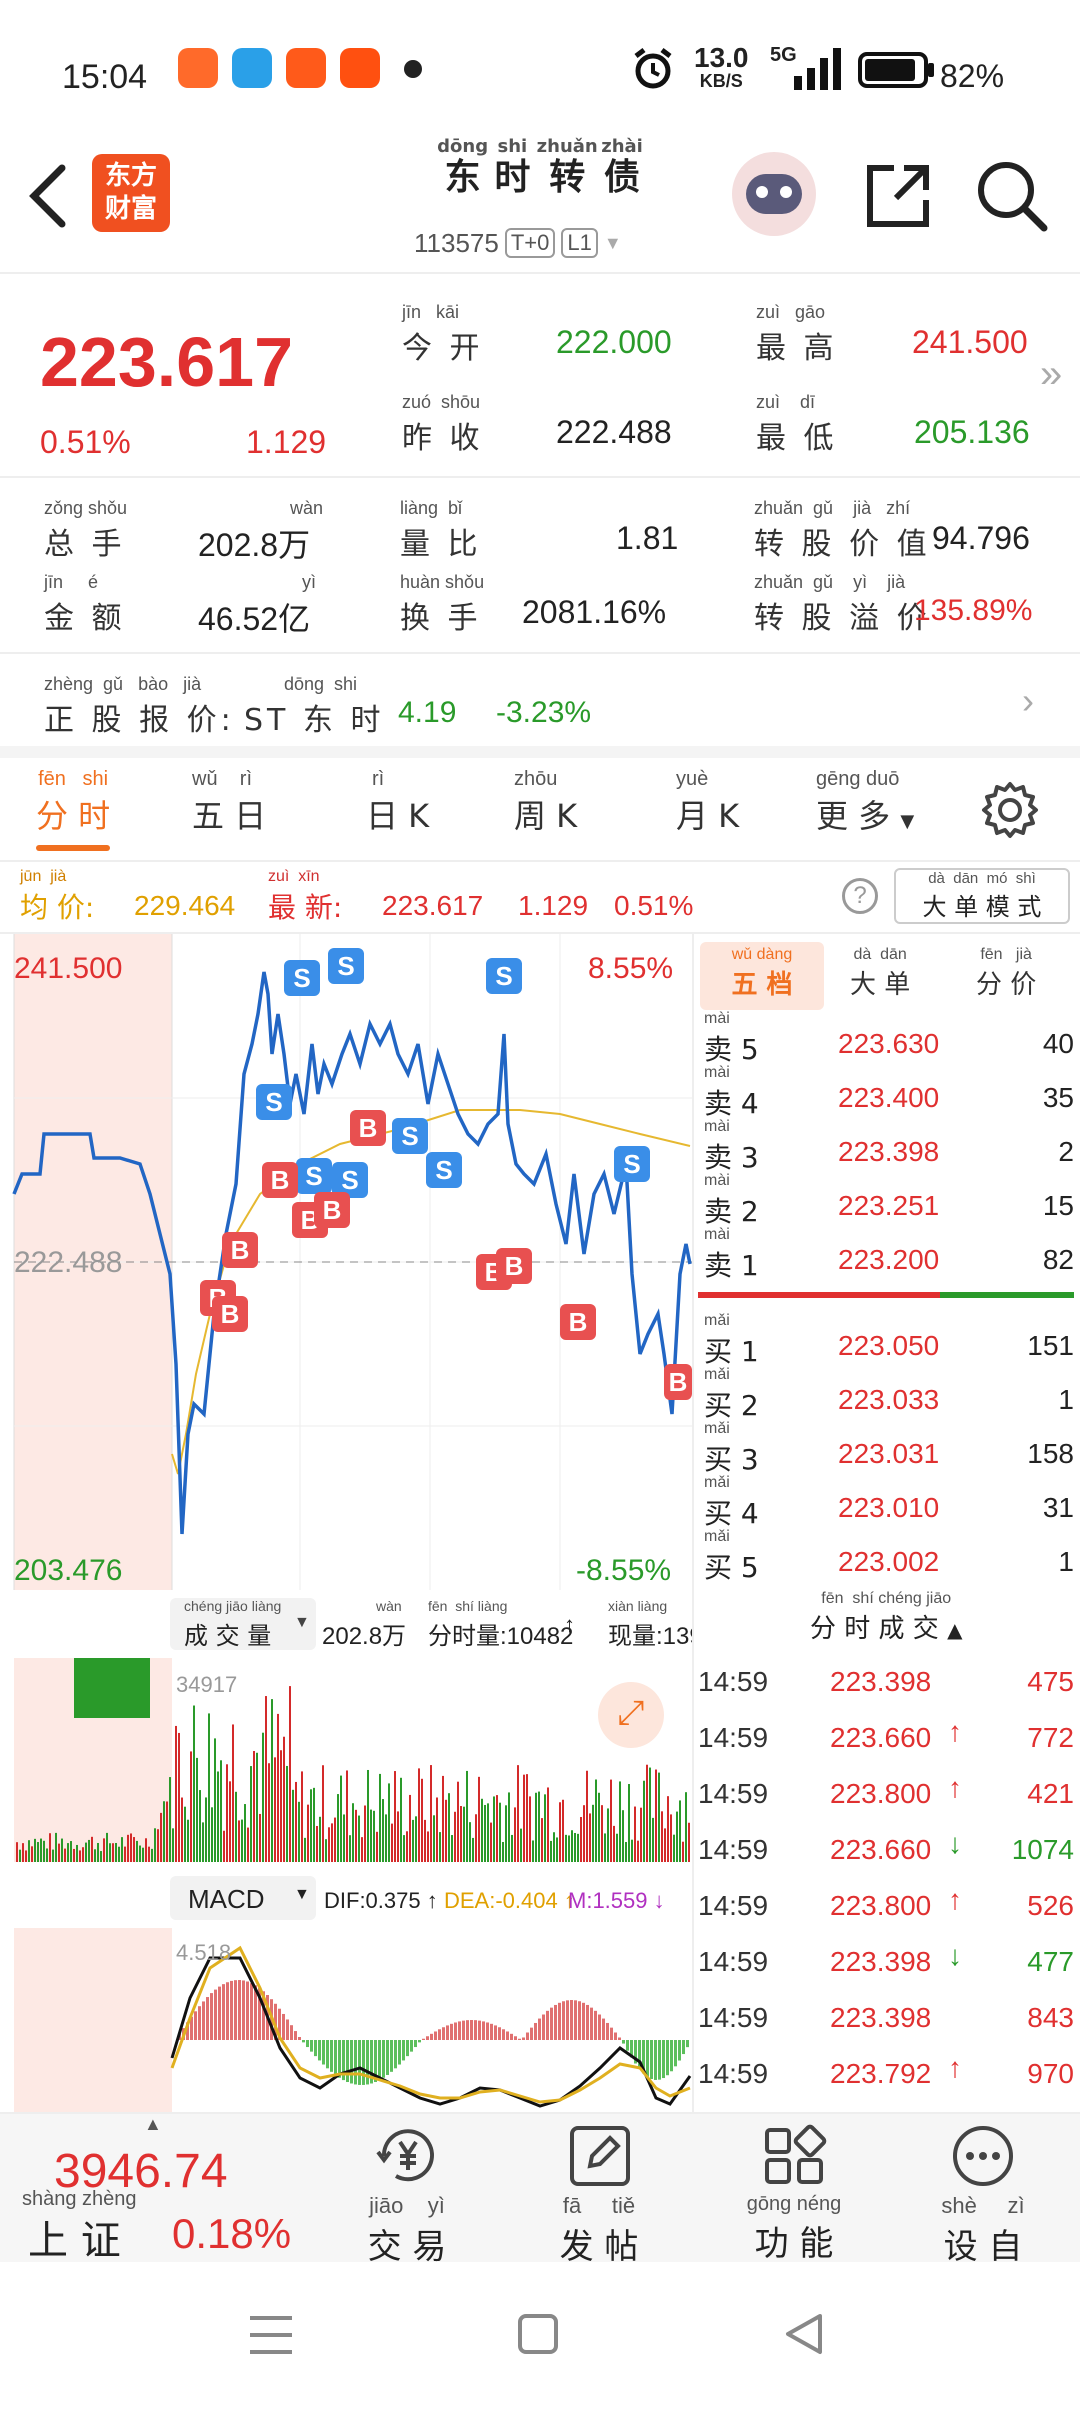 The width and height of the screenshot is (1080, 2412). What do you see at coordinates (972, 432) in the screenshot?
I see `low-value: 205.136` at bounding box center [972, 432].